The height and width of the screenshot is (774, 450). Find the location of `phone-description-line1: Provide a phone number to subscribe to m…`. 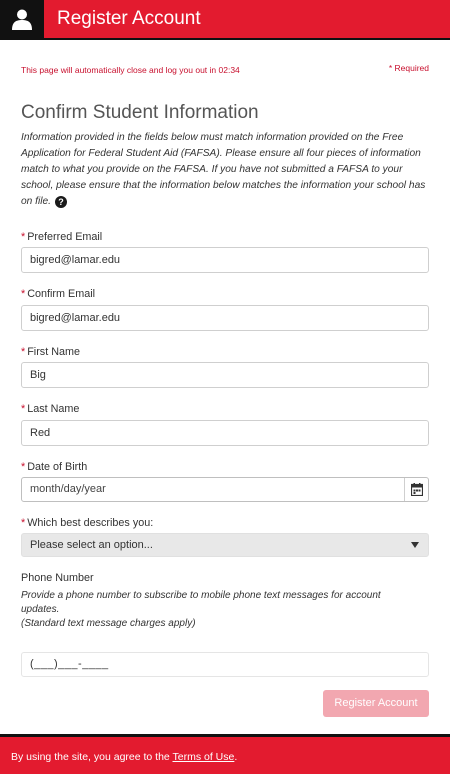

phone-description-line1: Provide a phone number to subscribe to m… is located at coordinates (201, 602).